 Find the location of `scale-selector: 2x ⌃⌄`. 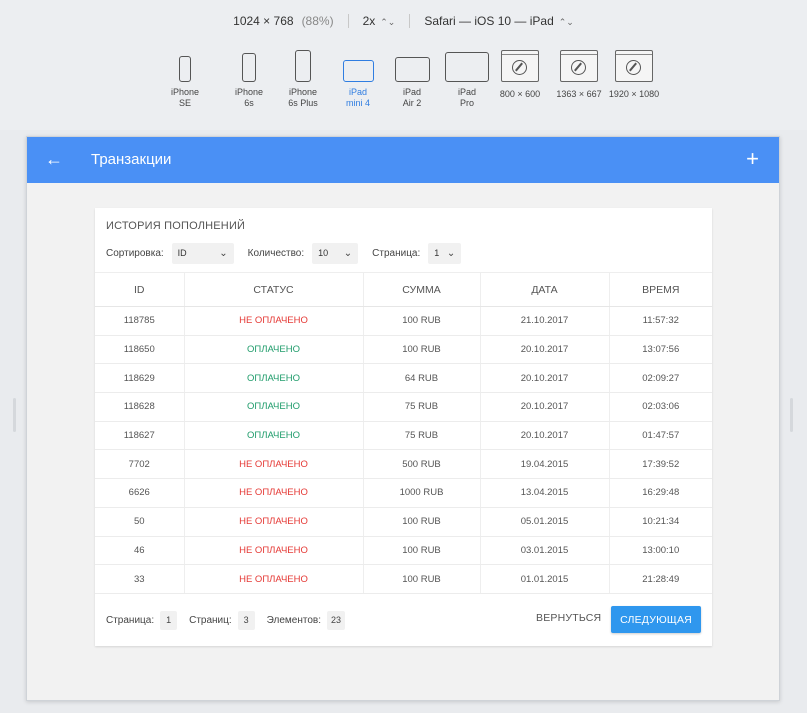

scale-selector: 2x ⌃⌄ is located at coordinates (379, 21).